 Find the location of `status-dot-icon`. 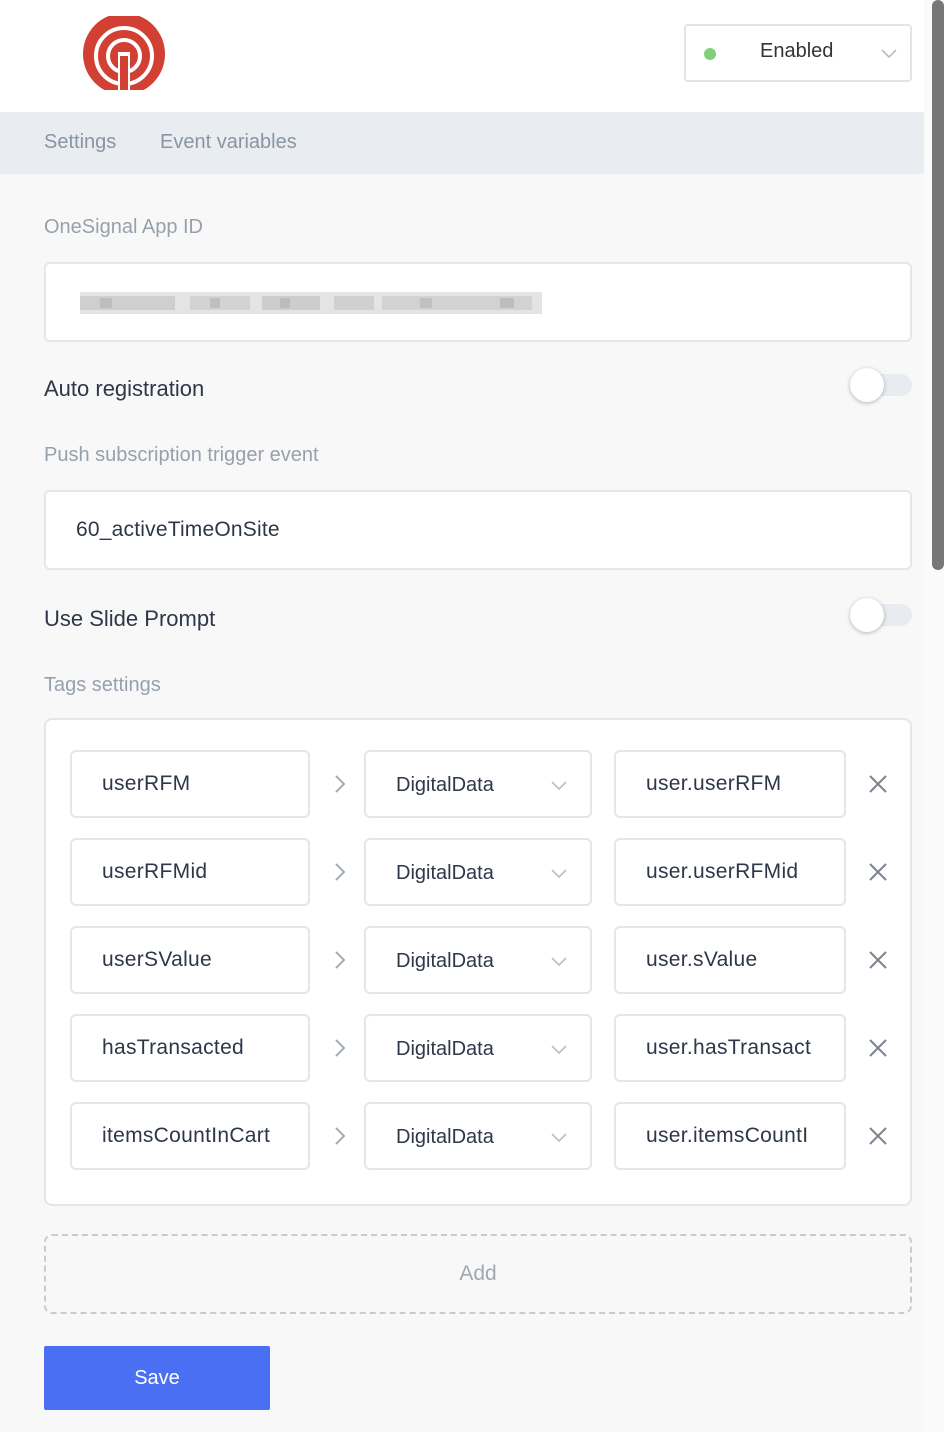

status-dot-icon is located at coordinates (710, 54).